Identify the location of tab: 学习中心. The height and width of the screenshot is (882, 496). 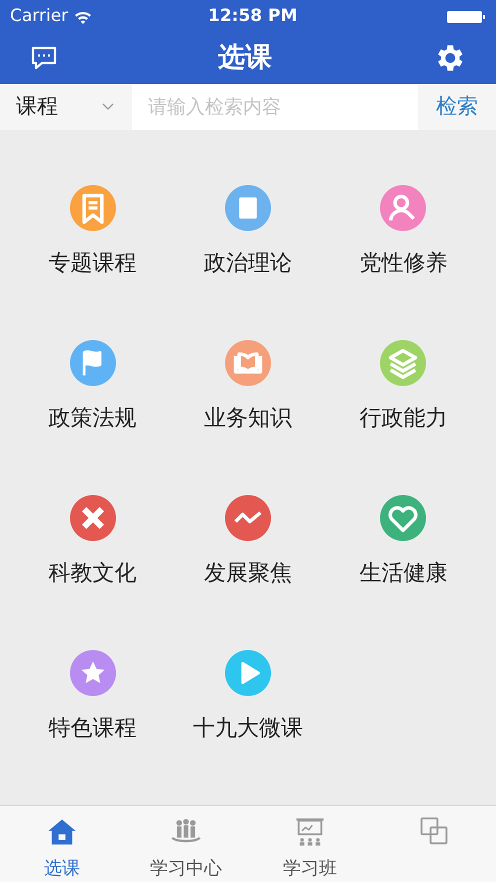
(186, 844).